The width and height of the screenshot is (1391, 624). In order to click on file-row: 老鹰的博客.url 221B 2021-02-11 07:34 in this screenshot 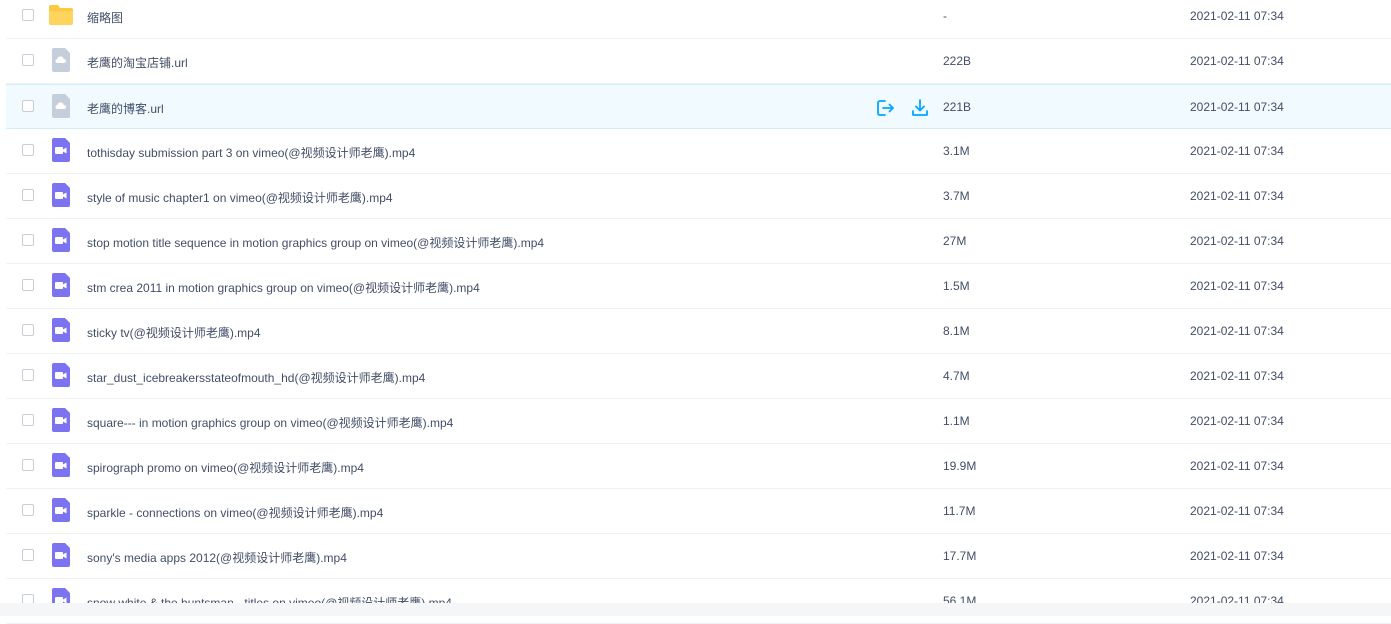, I will do `click(698, 106)`.